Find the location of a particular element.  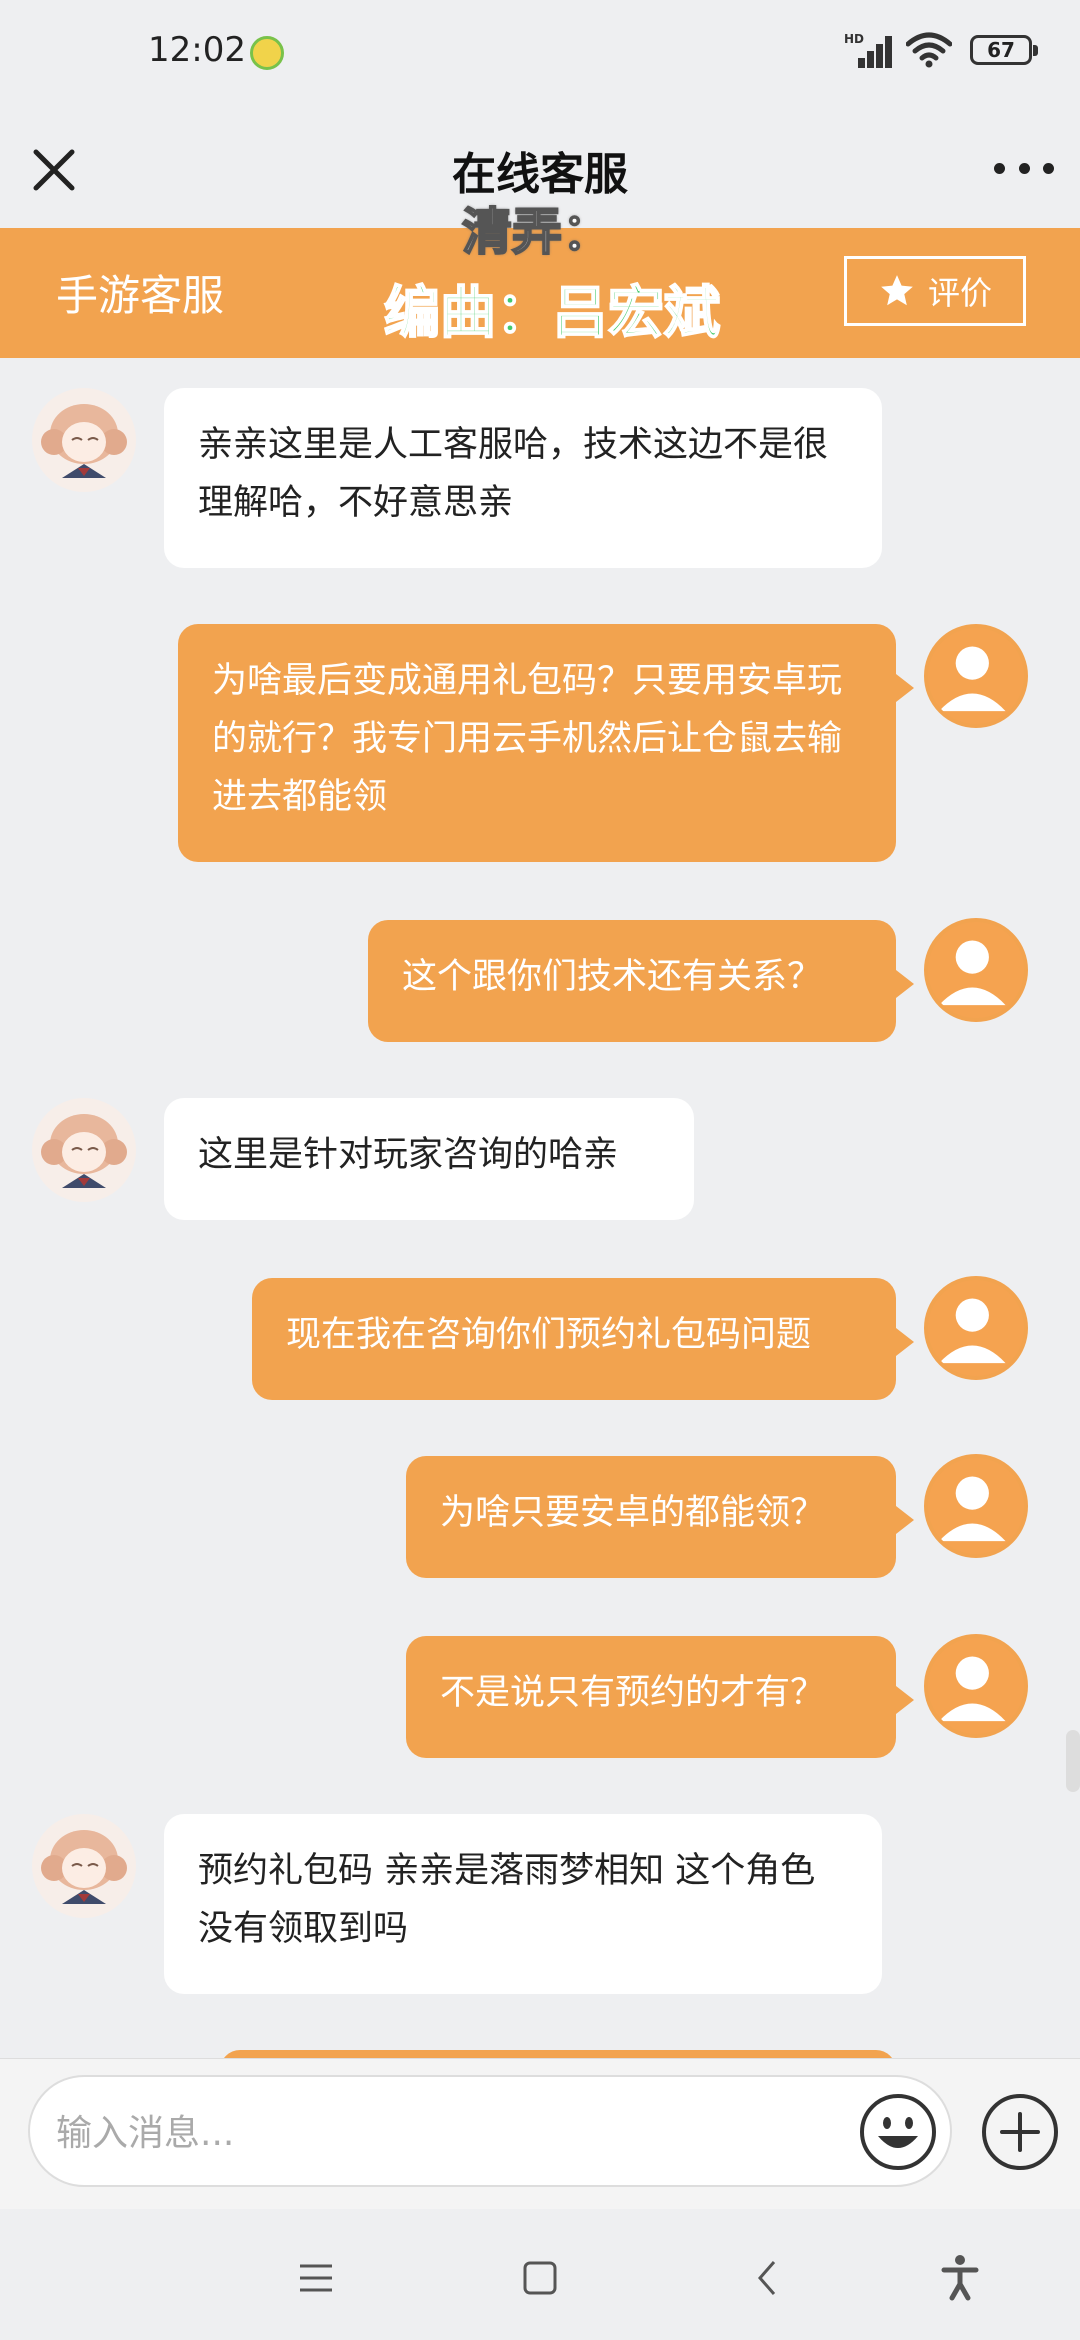

service-name: 手游客服 is located at coordinates (140, 295).